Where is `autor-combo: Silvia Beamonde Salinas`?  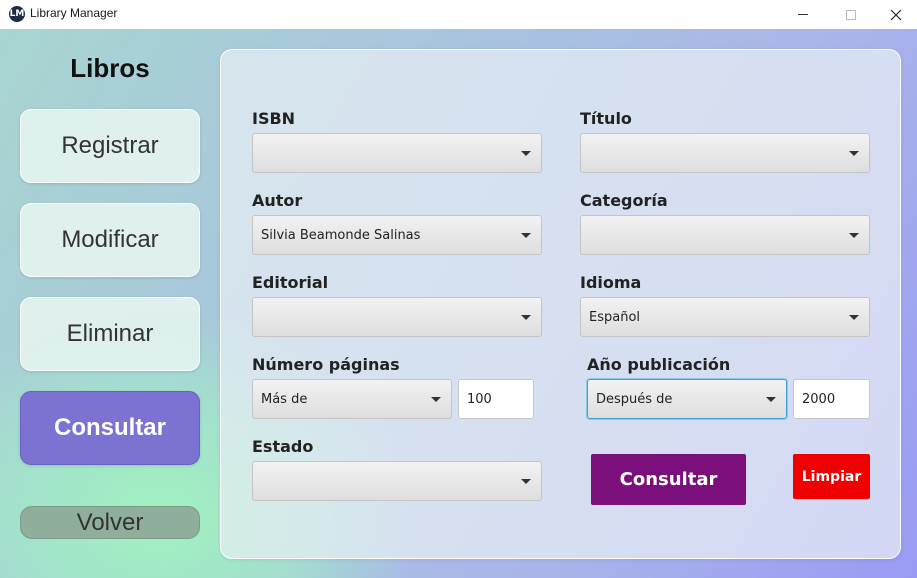 autor-combo: Silvia Beamonde Salinas is located at coordinates (397, 235).